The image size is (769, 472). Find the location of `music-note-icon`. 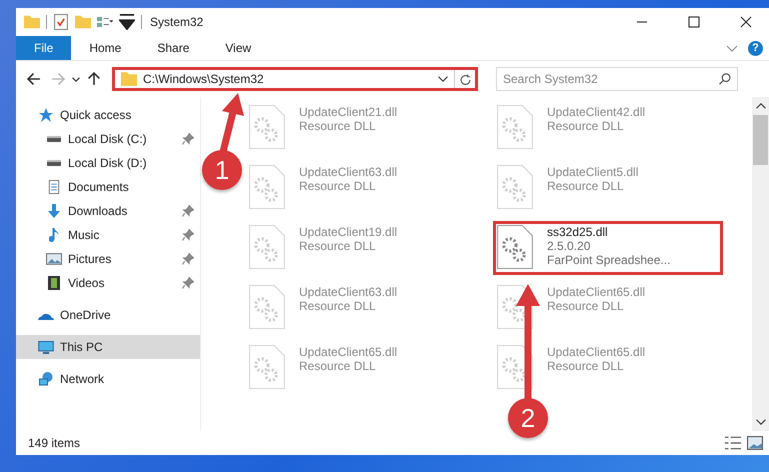

music-note-icon is located at coordinates (54, 235).